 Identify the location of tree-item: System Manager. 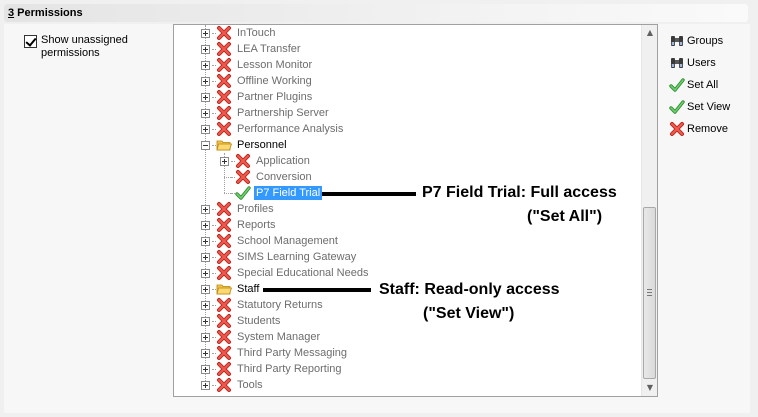
(261, 337).